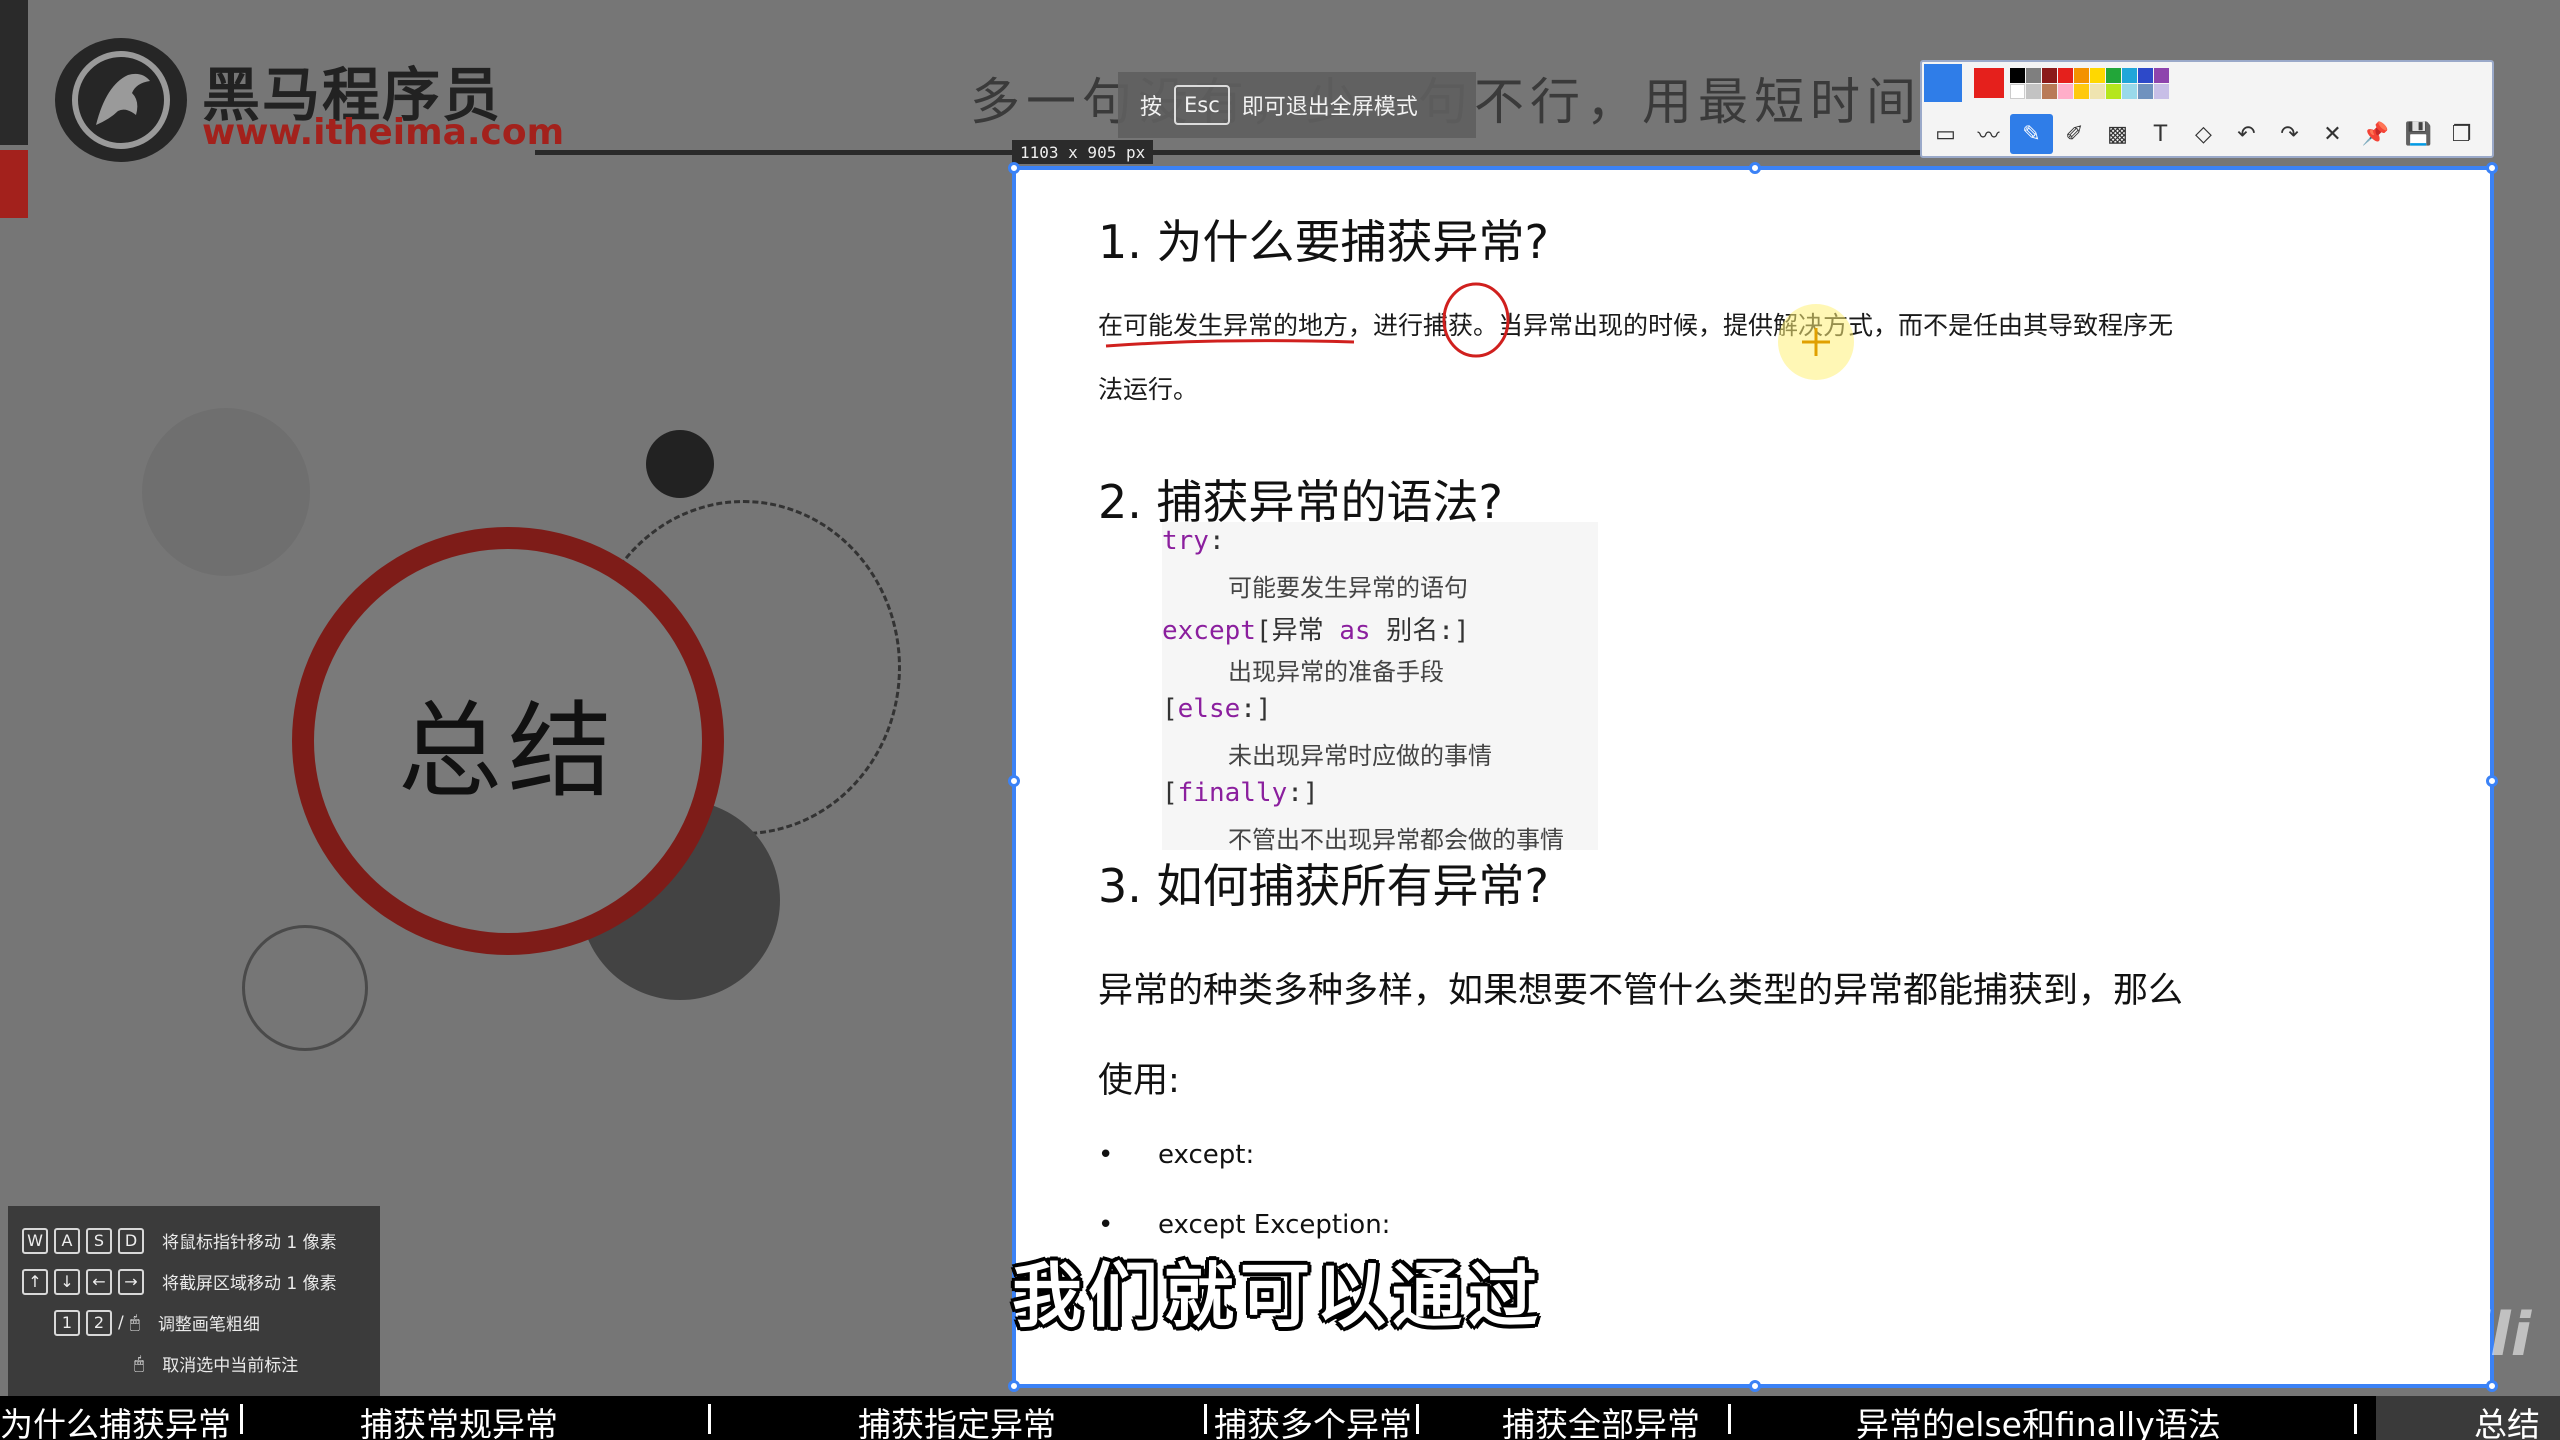 This screenshot has width=2560, height=1440. What do you see at coordinates (1151, 107) in the screenshot?
I see `esc-hint-prefix: 按` at bounding box center [1151, 107].